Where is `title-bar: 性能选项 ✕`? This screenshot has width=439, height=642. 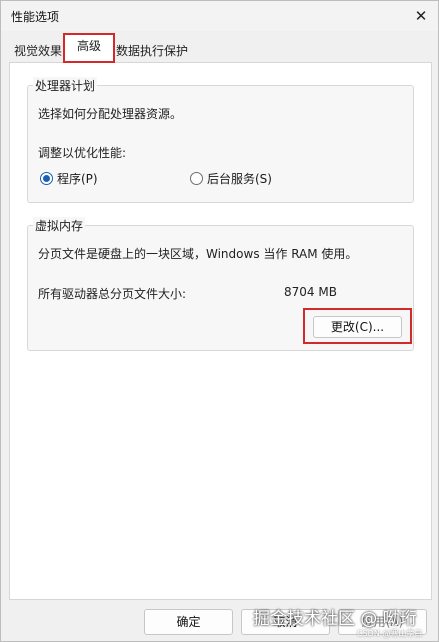
title-bar: 性能选项 ✕ is located at coordinates (219, 16).